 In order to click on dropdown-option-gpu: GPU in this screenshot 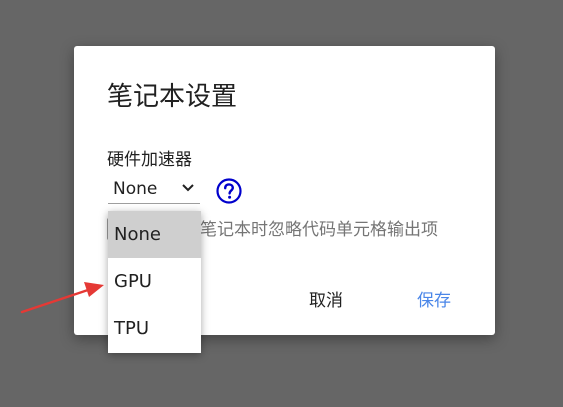, I will do `click(154, 281)`.